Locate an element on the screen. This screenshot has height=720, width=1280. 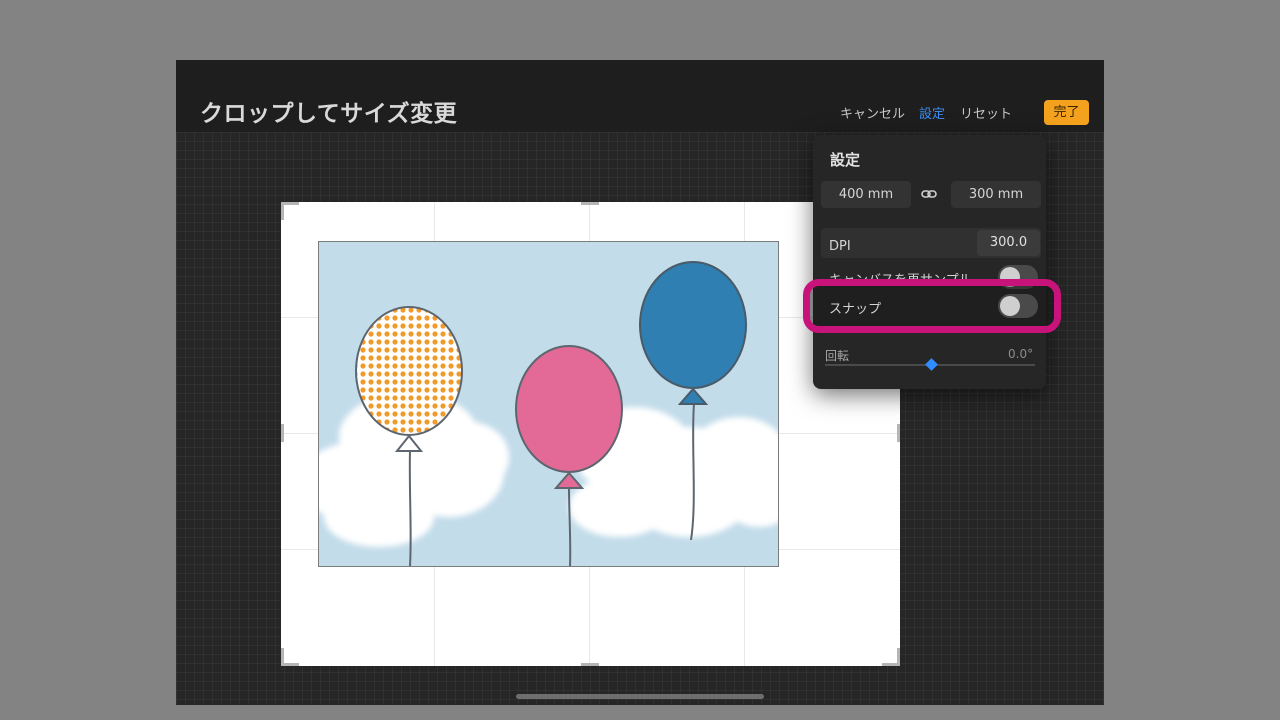
reset-button: リセット is located at coordinates (986, 112).